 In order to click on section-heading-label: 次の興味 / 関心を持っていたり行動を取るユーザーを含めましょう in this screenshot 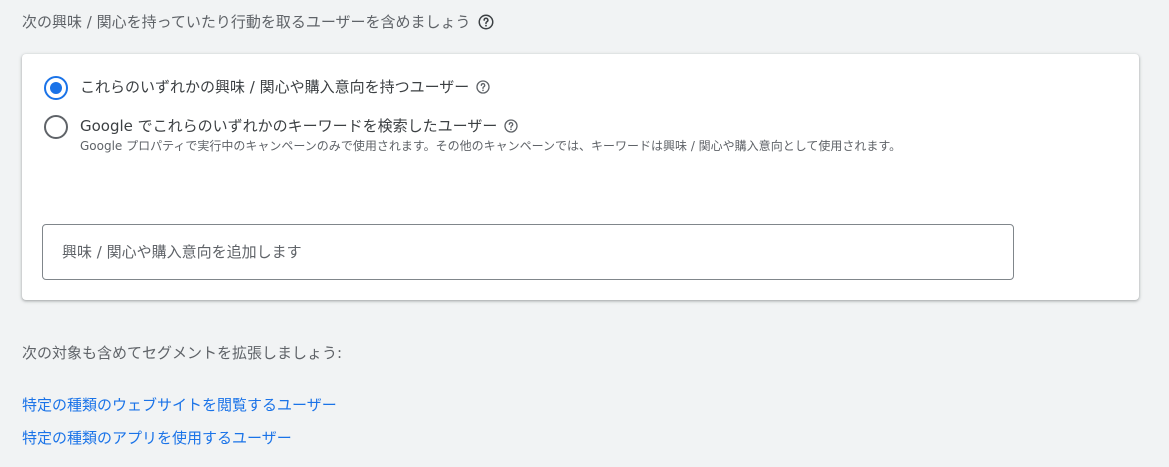, I will do `click(246, 22)`.